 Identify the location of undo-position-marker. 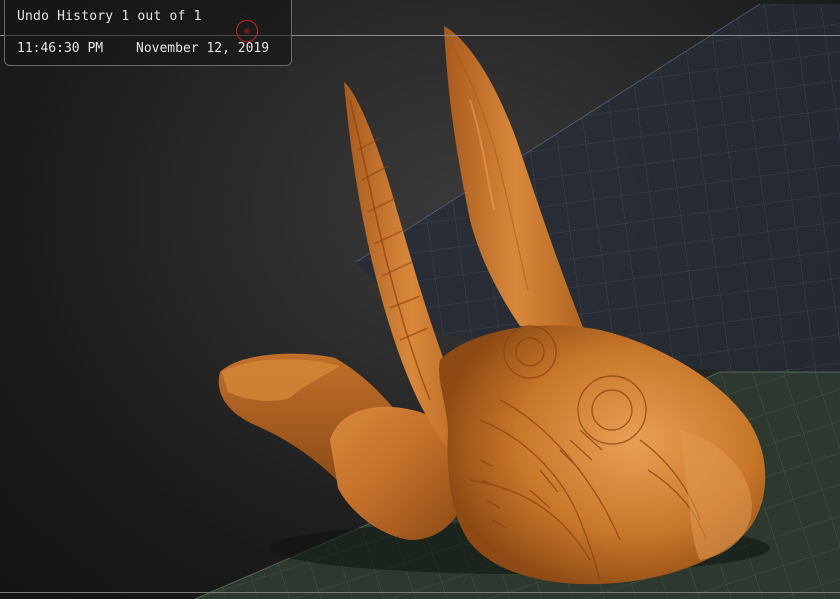
(247, 31).